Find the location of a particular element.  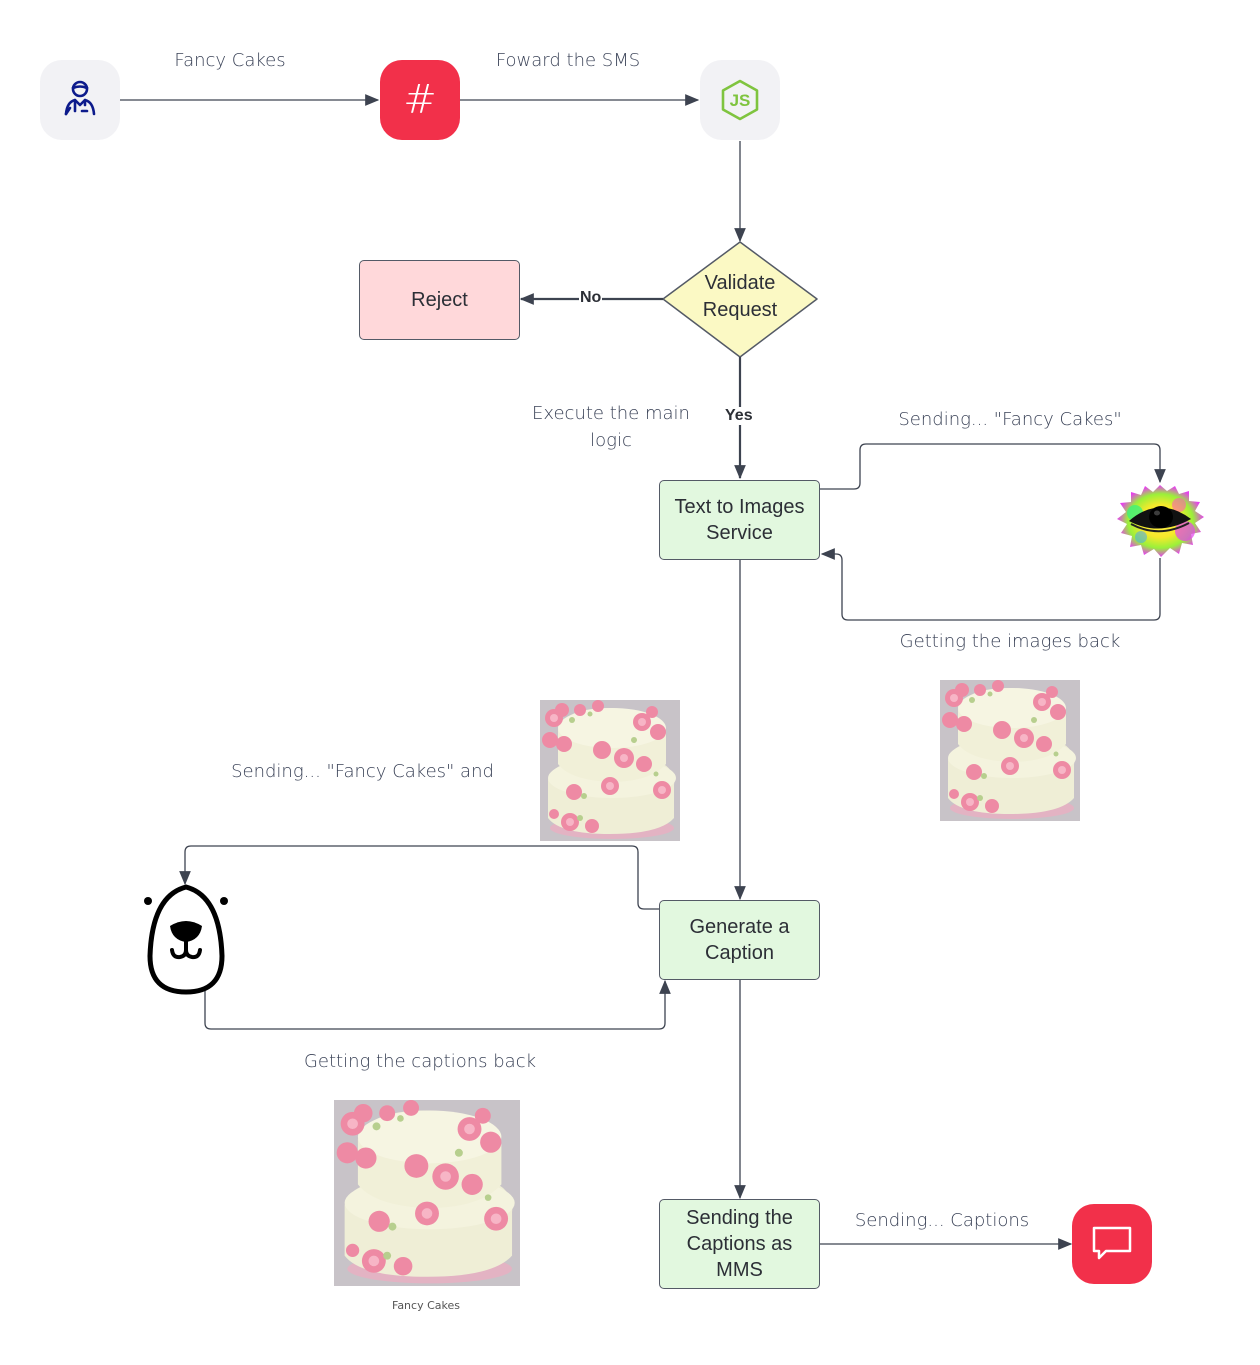

svg-text: JS is located at coordinates (740, 100).